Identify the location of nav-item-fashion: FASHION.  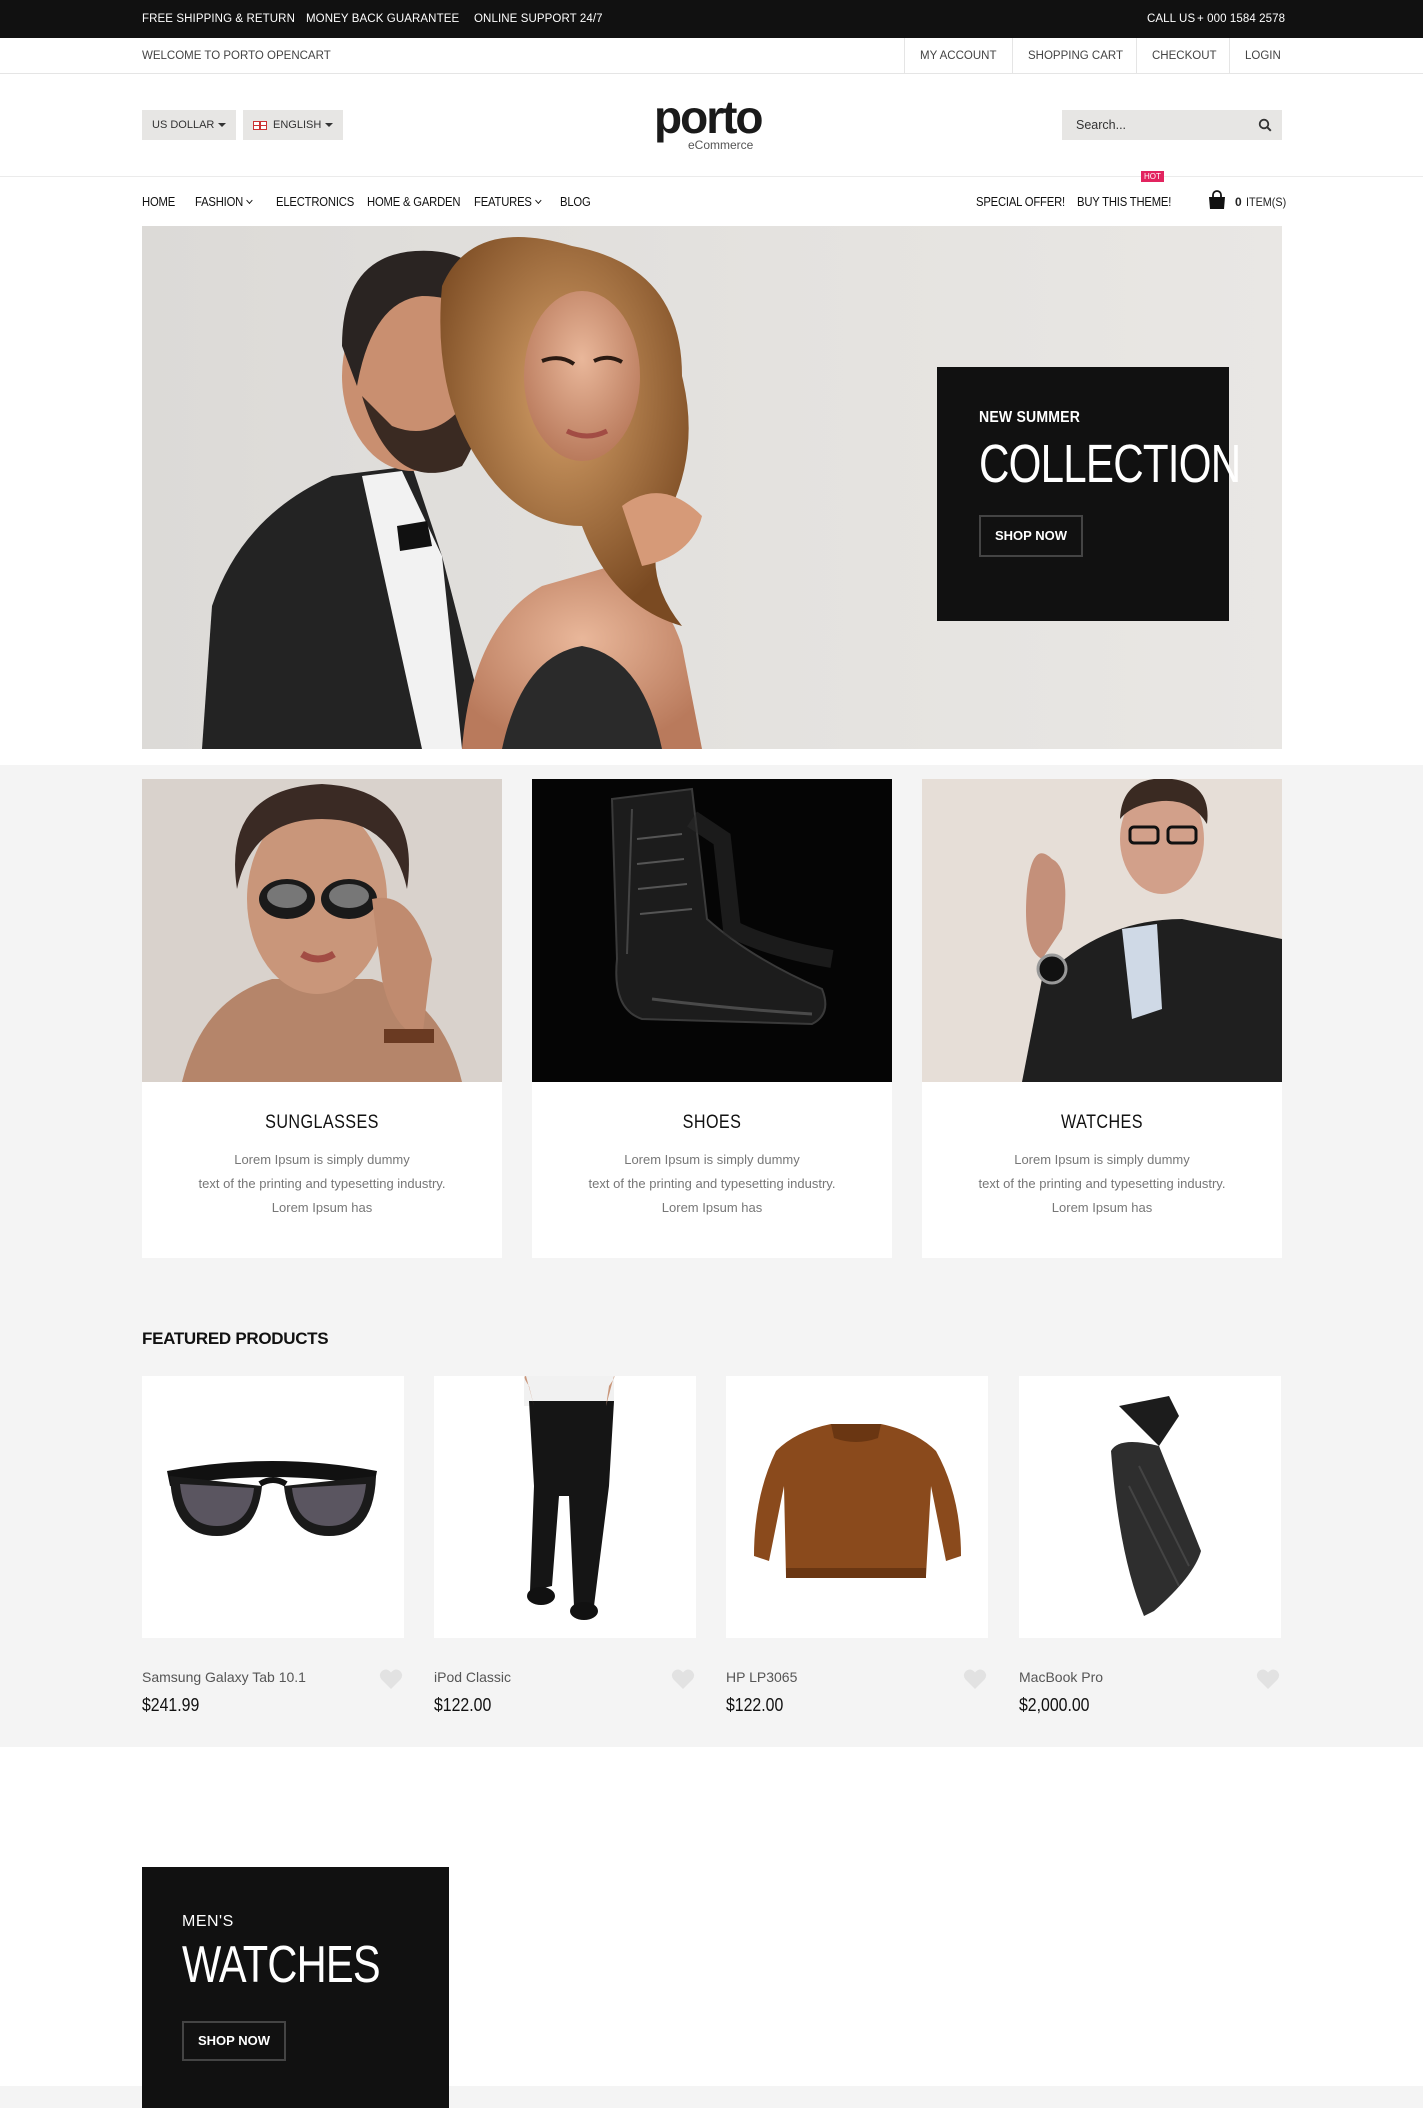
(224, 202).